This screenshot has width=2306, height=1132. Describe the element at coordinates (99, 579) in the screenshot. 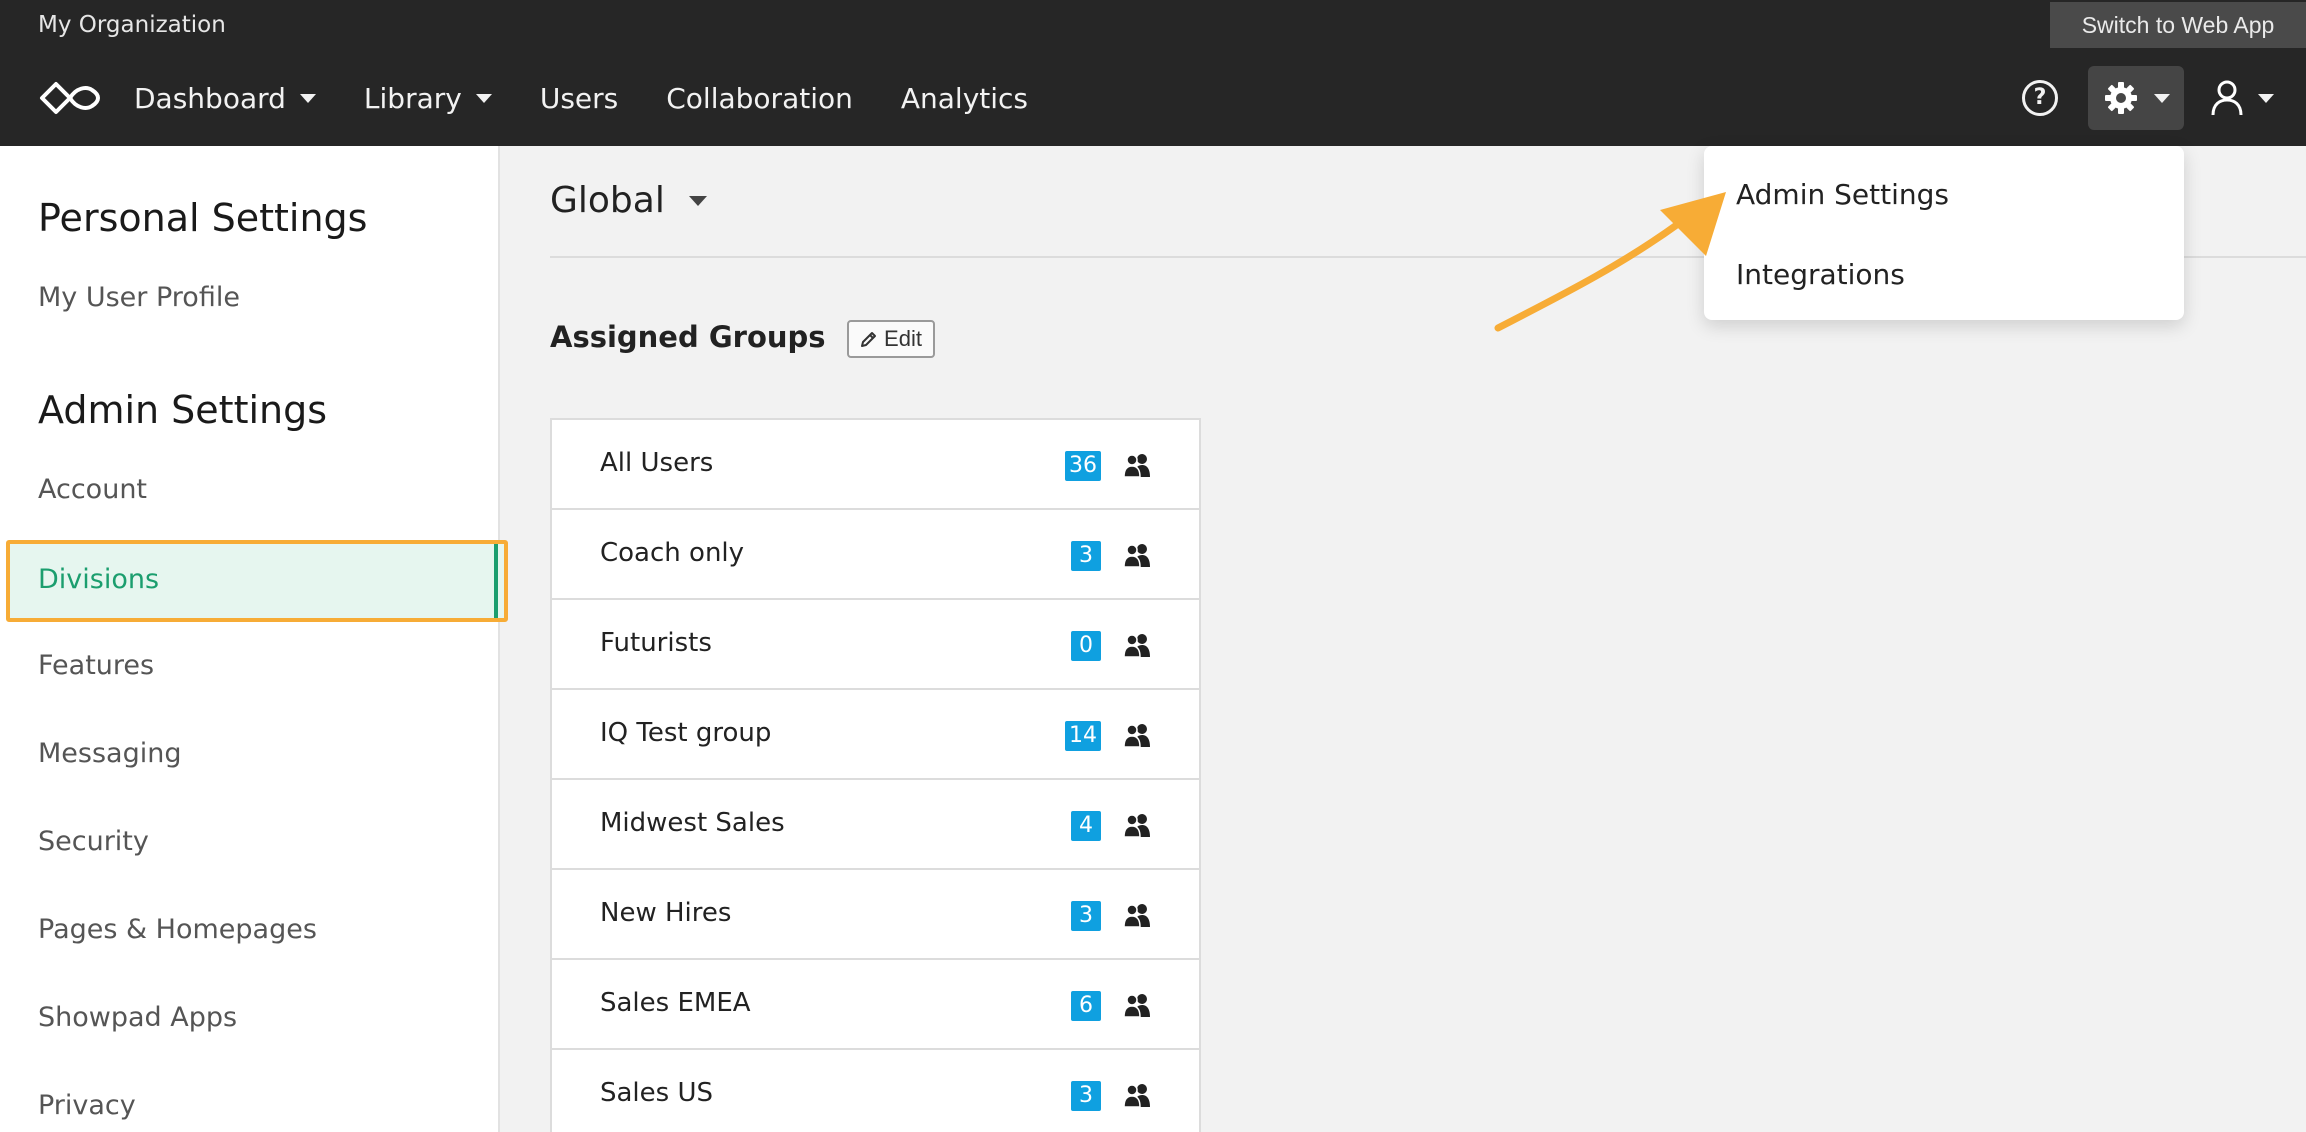

I see `sidebar-item-label: Divisions` at that location.